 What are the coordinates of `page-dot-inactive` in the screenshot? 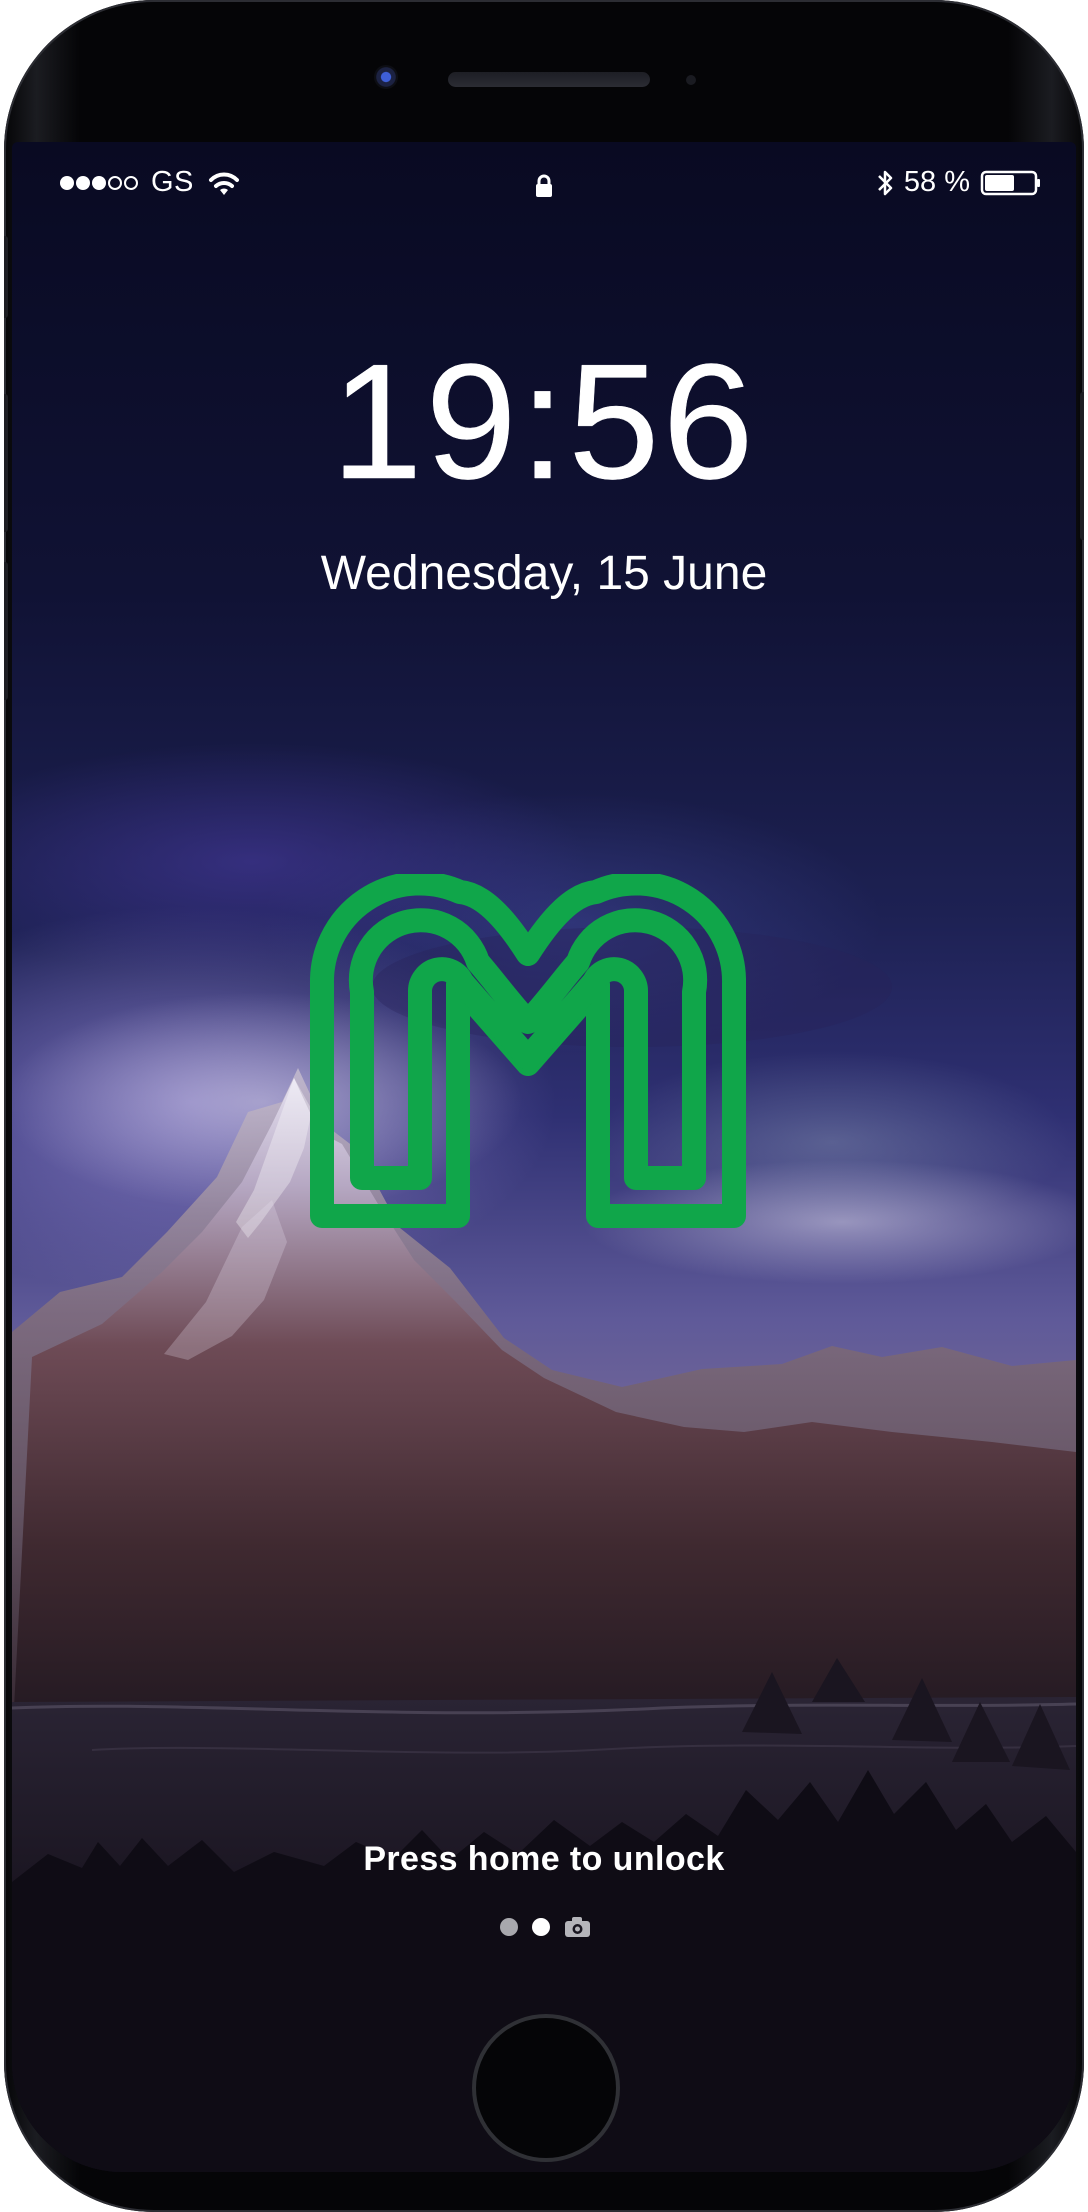 It's located at (509, 1927).